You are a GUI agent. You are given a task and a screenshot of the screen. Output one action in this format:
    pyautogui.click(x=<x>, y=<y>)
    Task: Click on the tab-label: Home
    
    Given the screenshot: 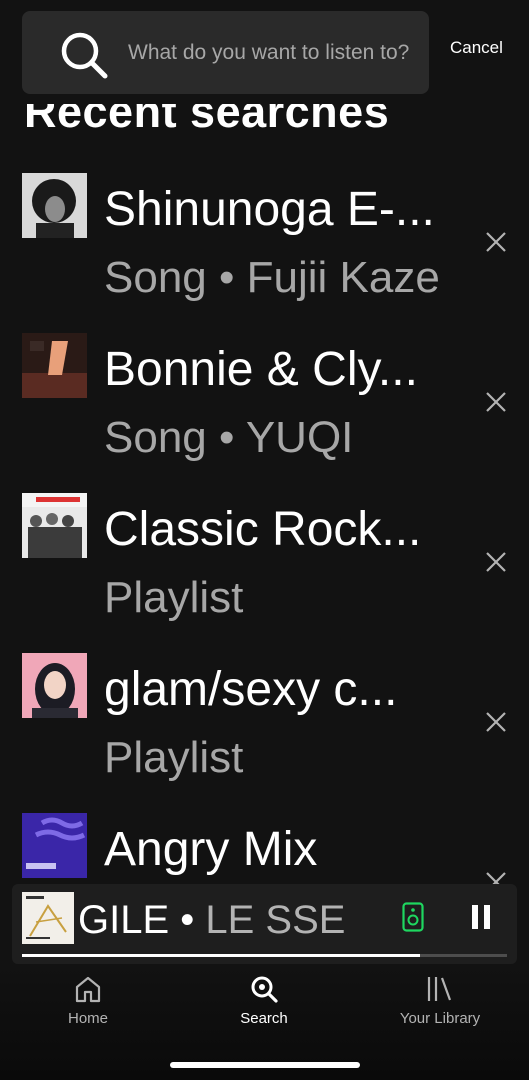 What is the action you would take?
    pyautogui.click(x=87, y=1018)
    